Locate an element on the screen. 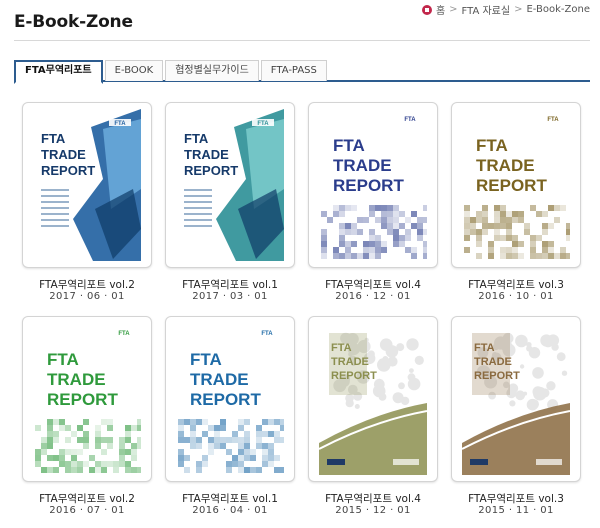 The height and width of the screenshot is (528, 600). tab-fta-pass: FTA-PASS is located at coordinates (293, 70).